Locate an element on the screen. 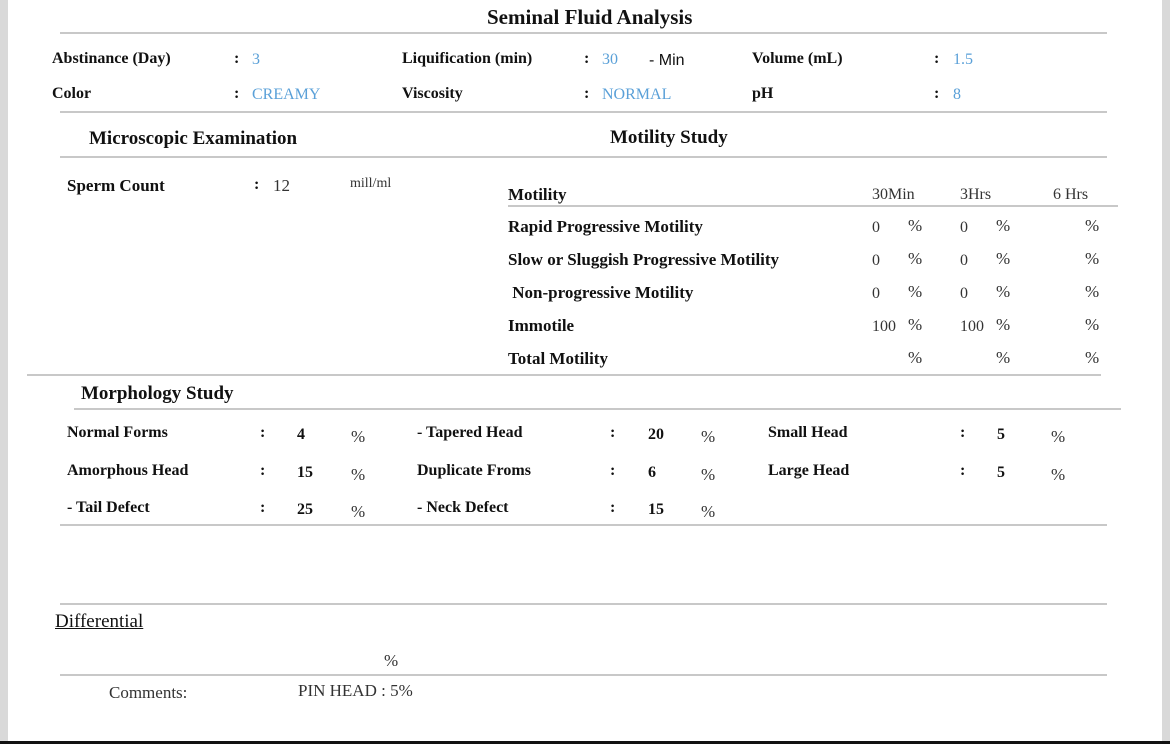  liquification-unit: - Min is located at coordinates (667, 60).